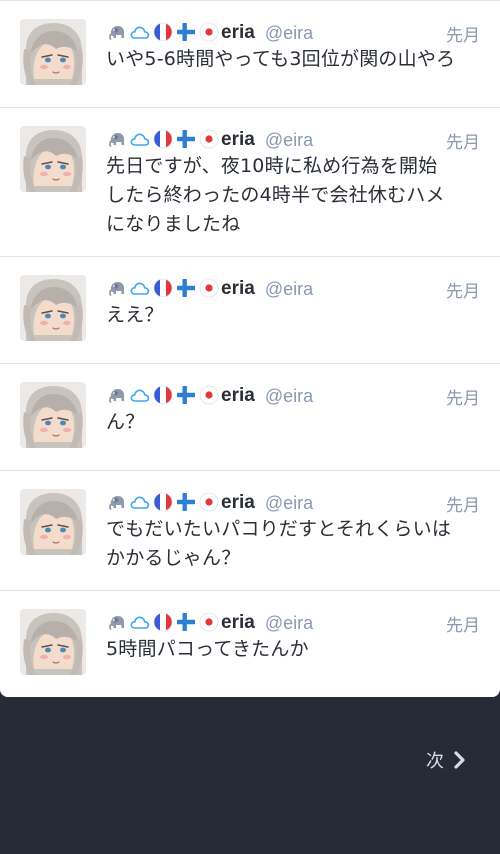 The height and width of the screenshot is (854, 500). What do you see at coordinates (272, 166) in the screenshot?
I see `content-line: 先日ですが、夜10時に私め行為を開始` at bounding box center [272, 166].